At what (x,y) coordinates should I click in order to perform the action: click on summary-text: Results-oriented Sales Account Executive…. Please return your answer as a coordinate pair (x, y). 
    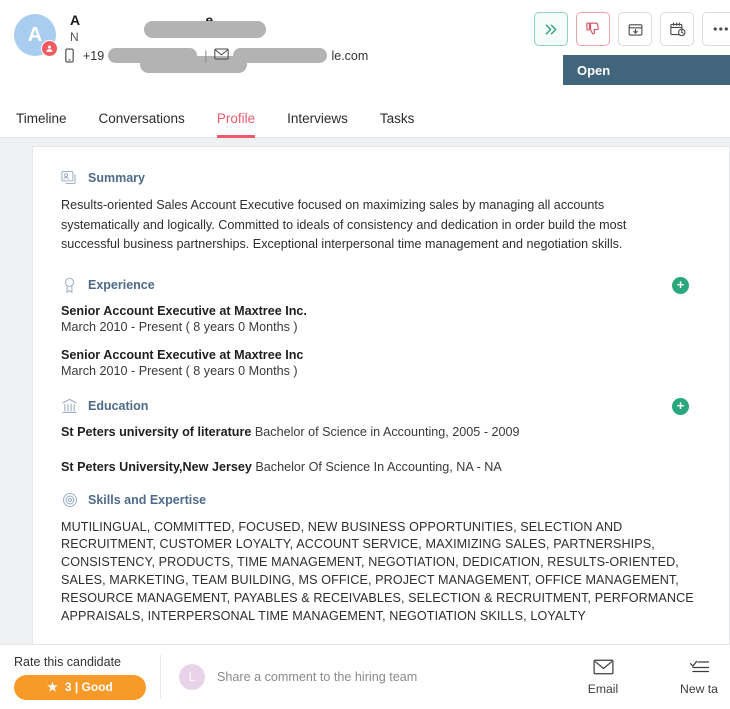
    Looking at the image, I should click on (344, 225).